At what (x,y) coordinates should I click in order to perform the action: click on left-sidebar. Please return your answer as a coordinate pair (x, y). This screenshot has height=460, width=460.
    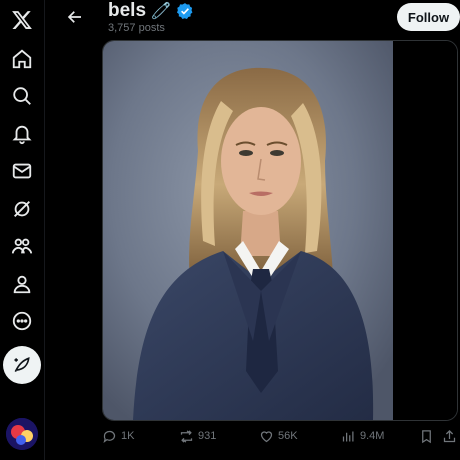
    Looking at the image, I should click on (22, 230).